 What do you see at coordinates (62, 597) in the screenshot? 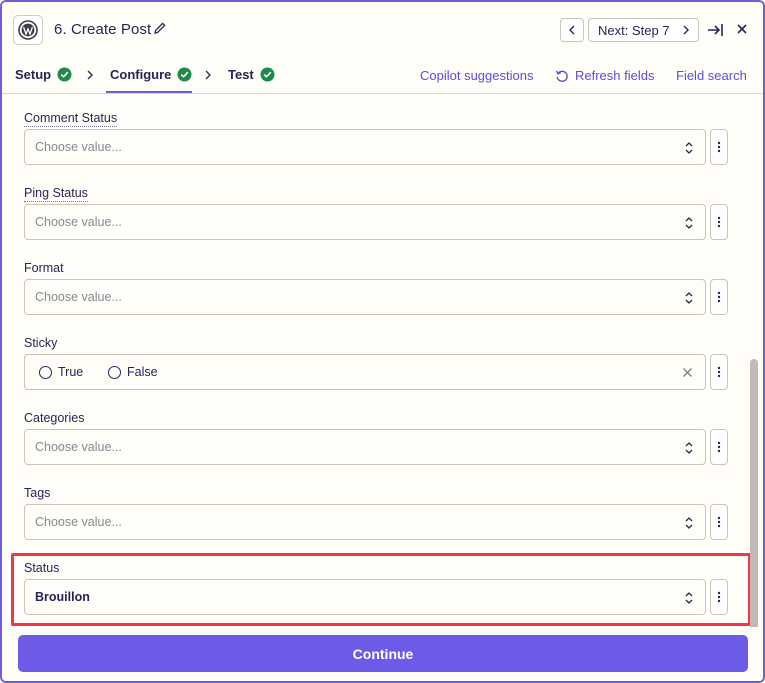
I see `status-value: Brouillon` at bounding box center [62, 597].